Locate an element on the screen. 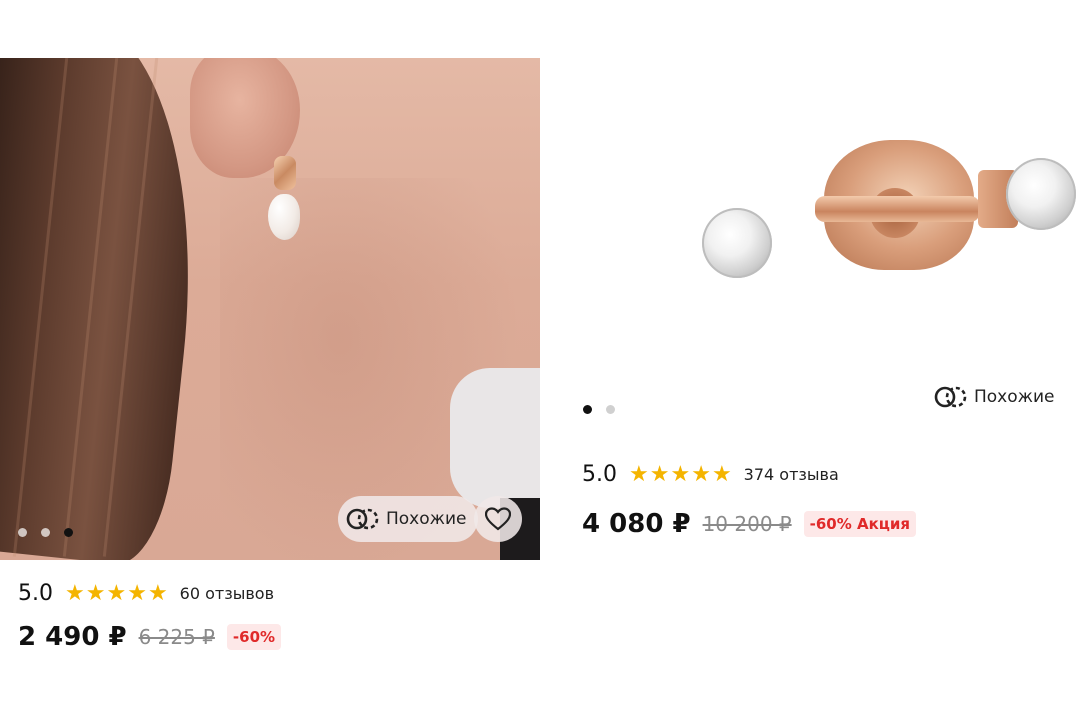 This screenshot has width=1080, height=720. current-price: 4 080 ₽ is located at coordinates (636, 524).